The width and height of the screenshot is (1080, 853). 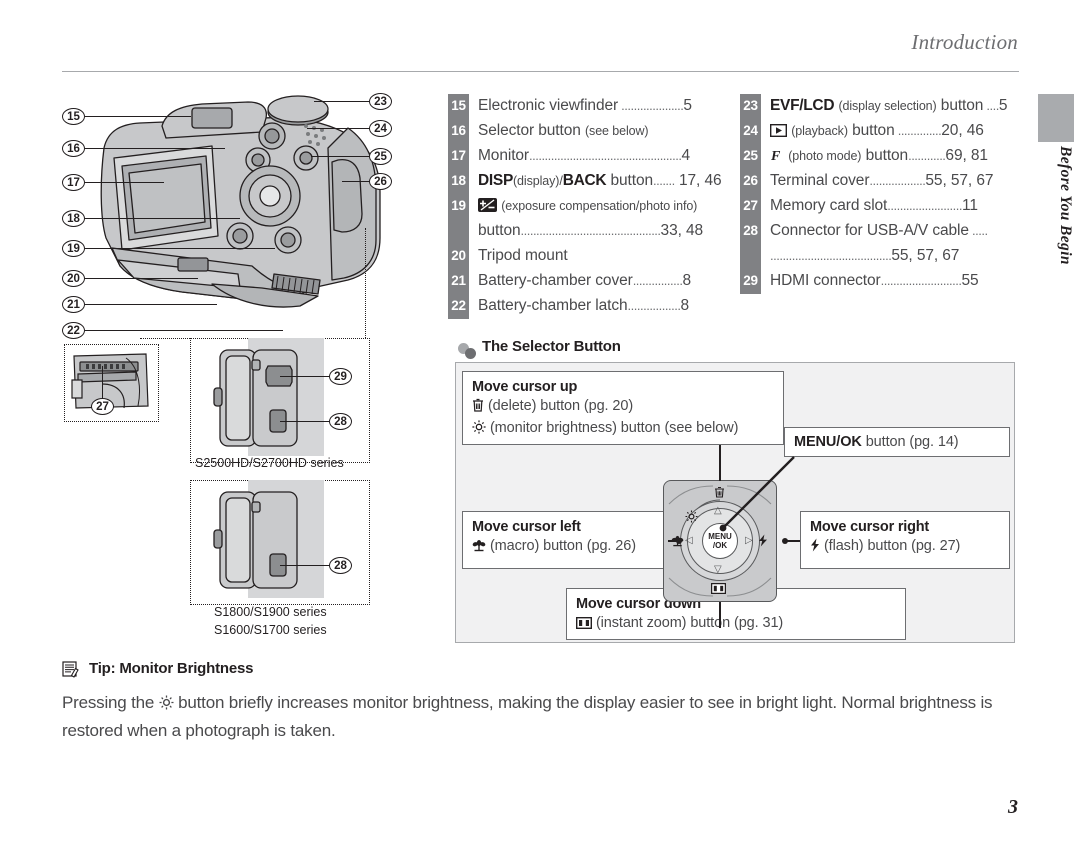 I want to click on menu-ok-button: MENU /OK, so click(x=720, y=541).